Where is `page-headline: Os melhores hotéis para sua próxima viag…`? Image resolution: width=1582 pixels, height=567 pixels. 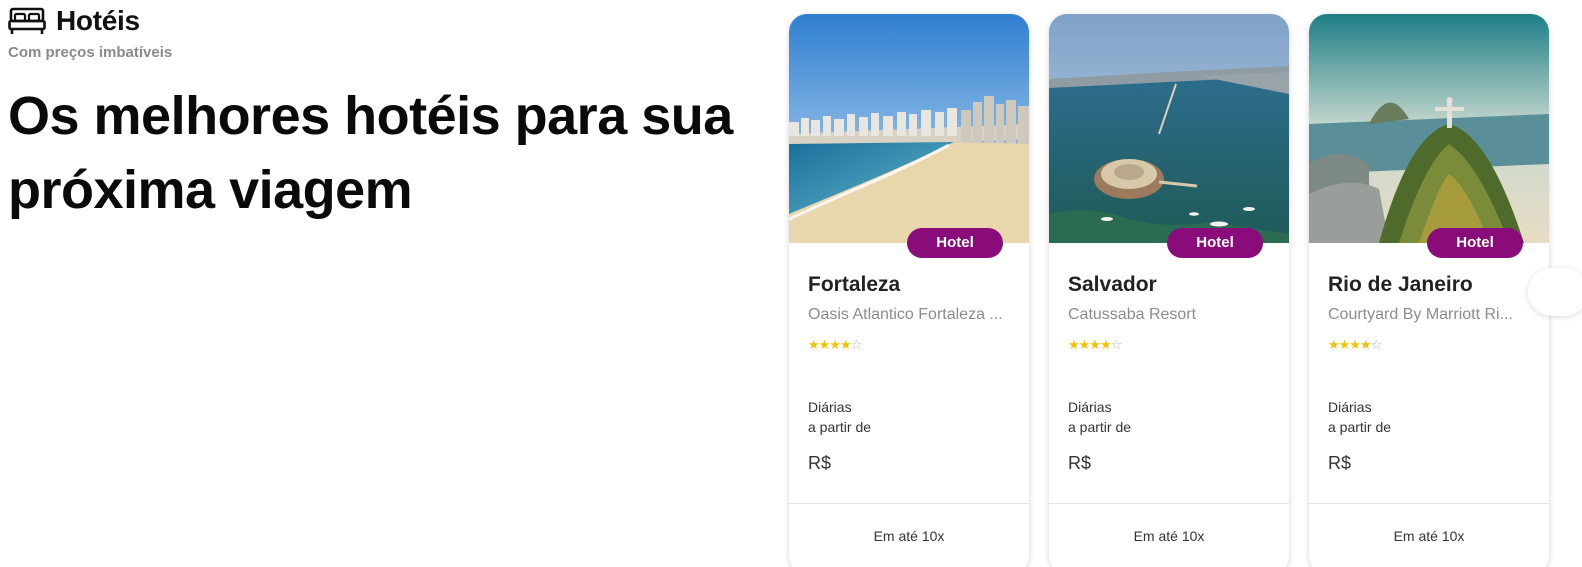 page-headline: Os melhores hotéis para sua próxima viag… is located at coordinates (393, 153).